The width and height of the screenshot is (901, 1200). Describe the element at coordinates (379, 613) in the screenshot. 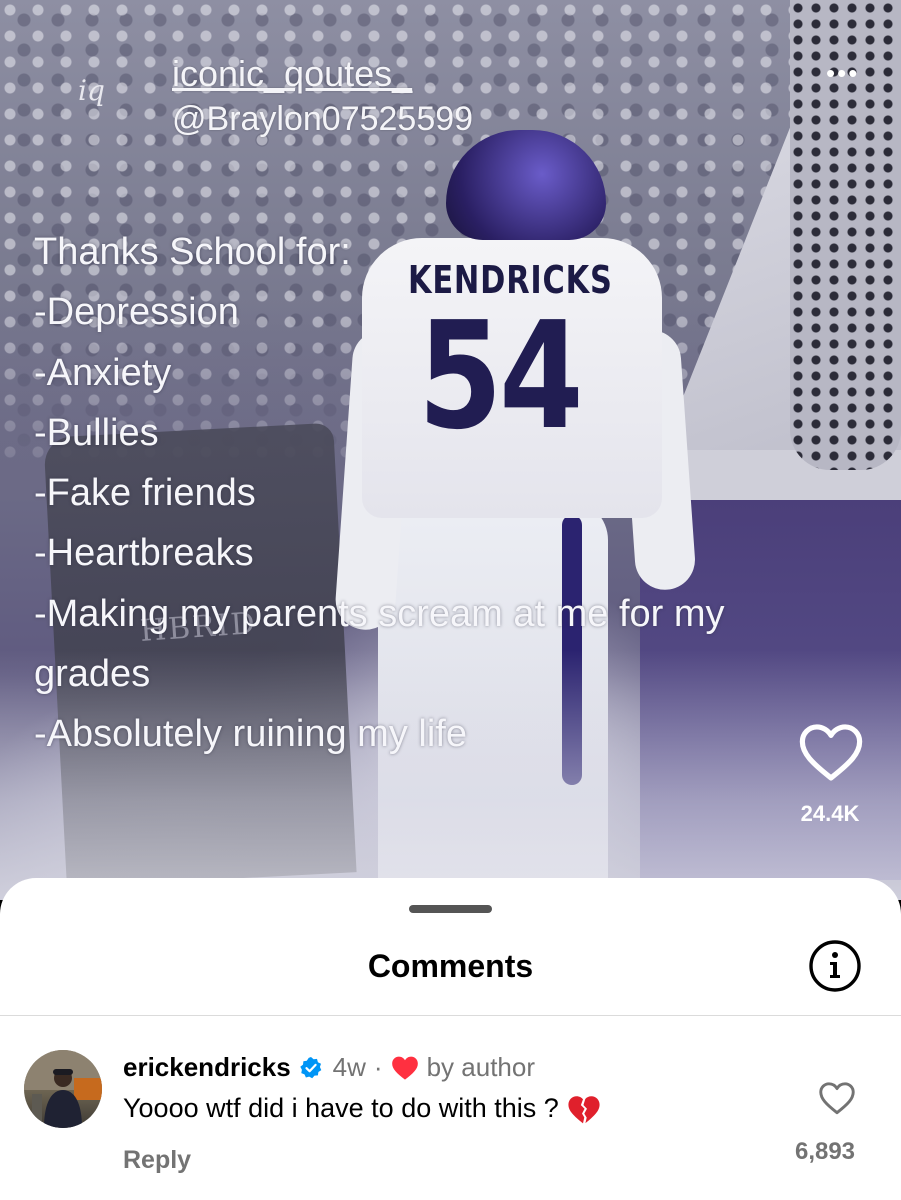

I see `caption-line: -Making my parents scream at me for my` at that location.